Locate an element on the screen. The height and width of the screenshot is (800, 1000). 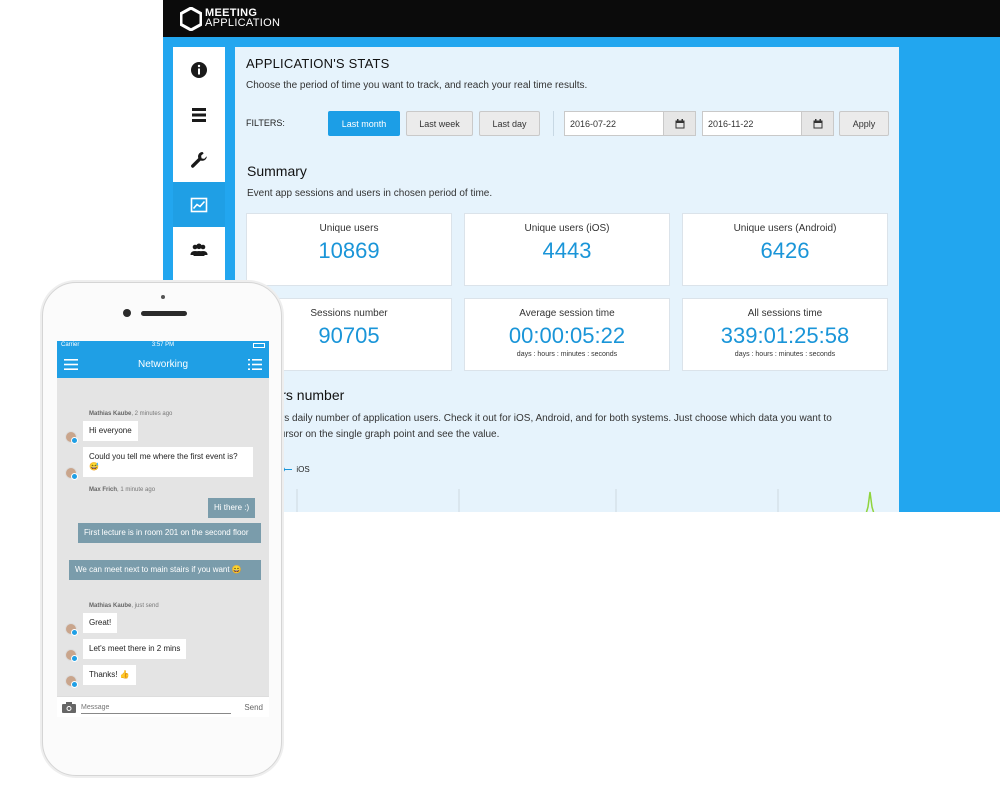
chat-message-in: Hi everyone is located at coordinates (110, 431).